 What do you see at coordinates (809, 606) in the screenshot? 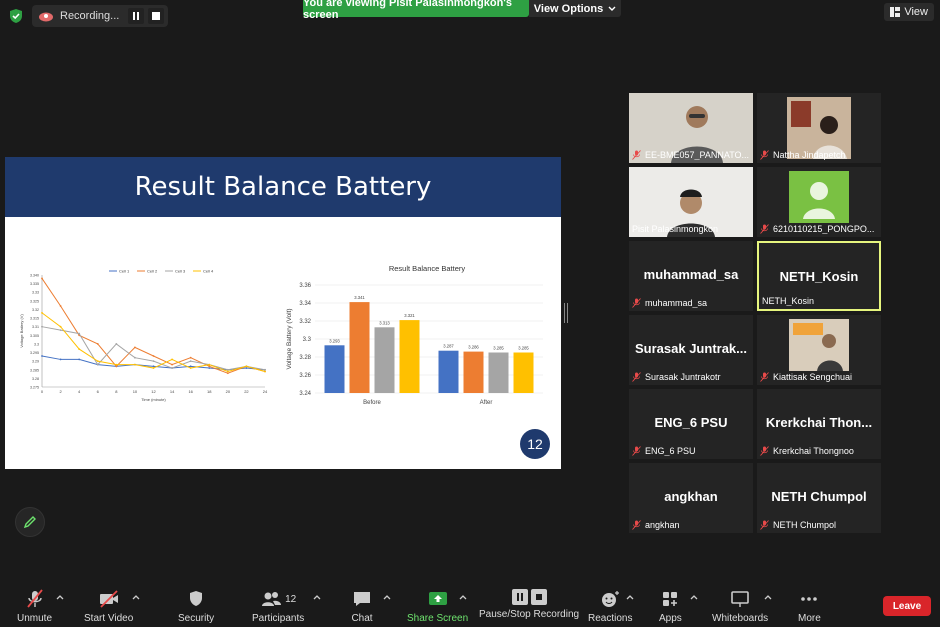
I see `more-button: More` at bounding box center [809, 606].